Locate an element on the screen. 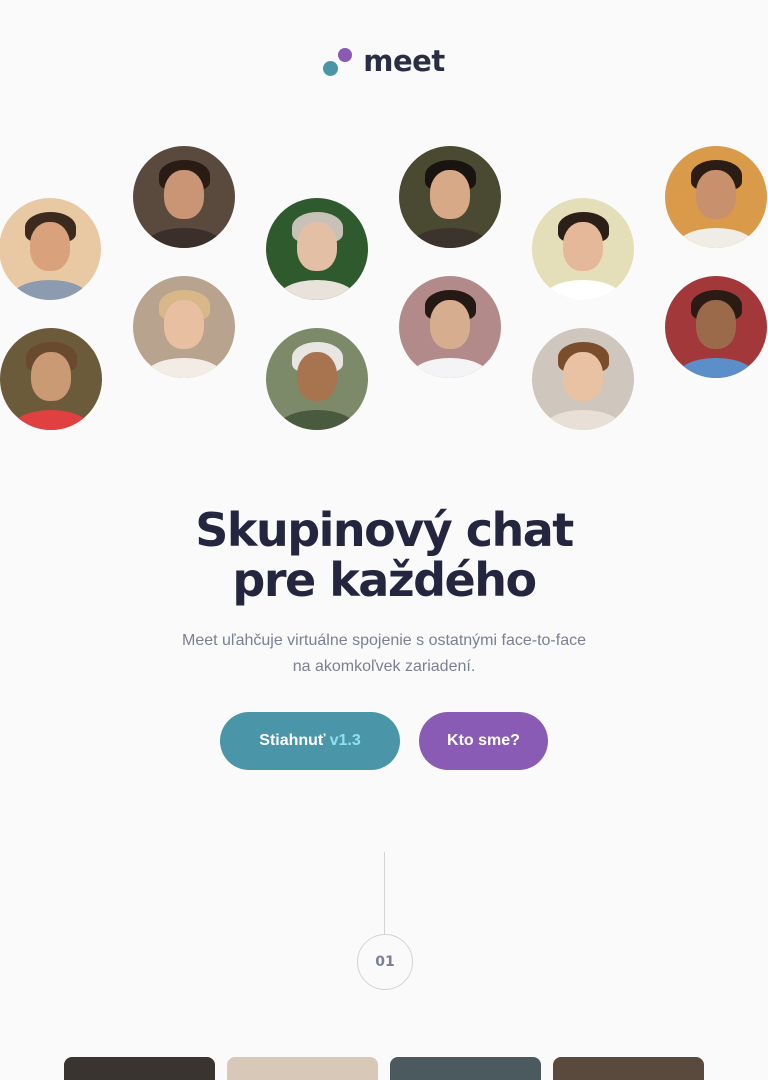 The height and width of the screenshot is (1080, 768). about-us-button-label: Kto sme? is located at coordinates (483, 740).